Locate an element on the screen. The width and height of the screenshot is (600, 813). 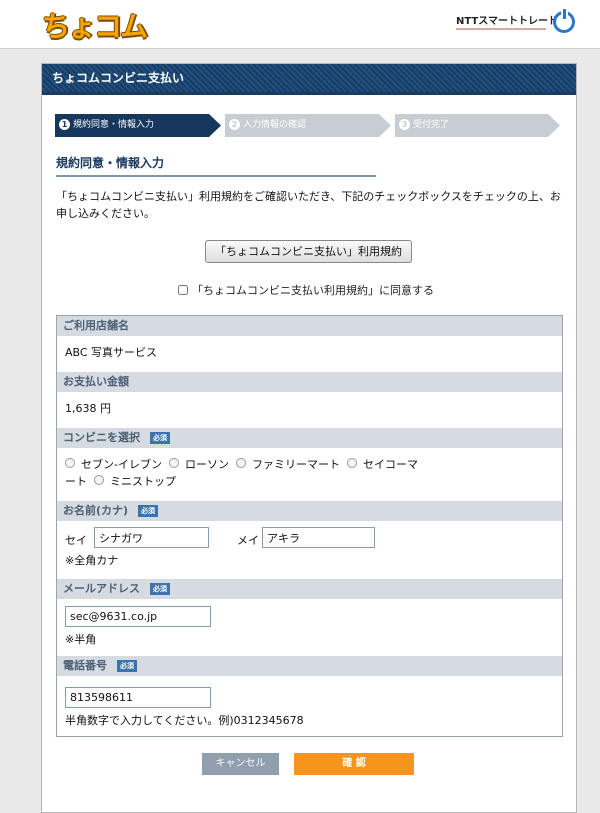
step-label: 受付完了 is located at coordinates (431, 125).